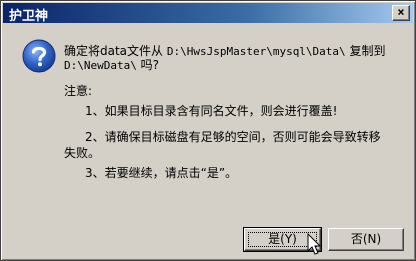 The height and width of the screenshot is (261, 416). Describe the element at coordinates (208, 13) in the screenshot. I see `title-bar: 护卫神 ×` at that location.